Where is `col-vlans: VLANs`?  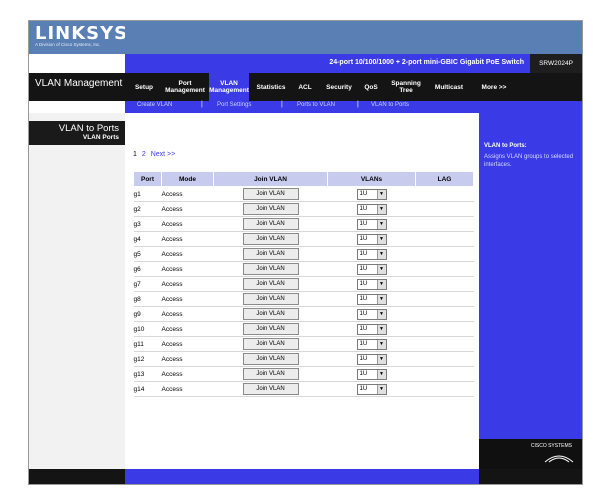 col-vlans: VLANs is located at coordinates (371, 179).